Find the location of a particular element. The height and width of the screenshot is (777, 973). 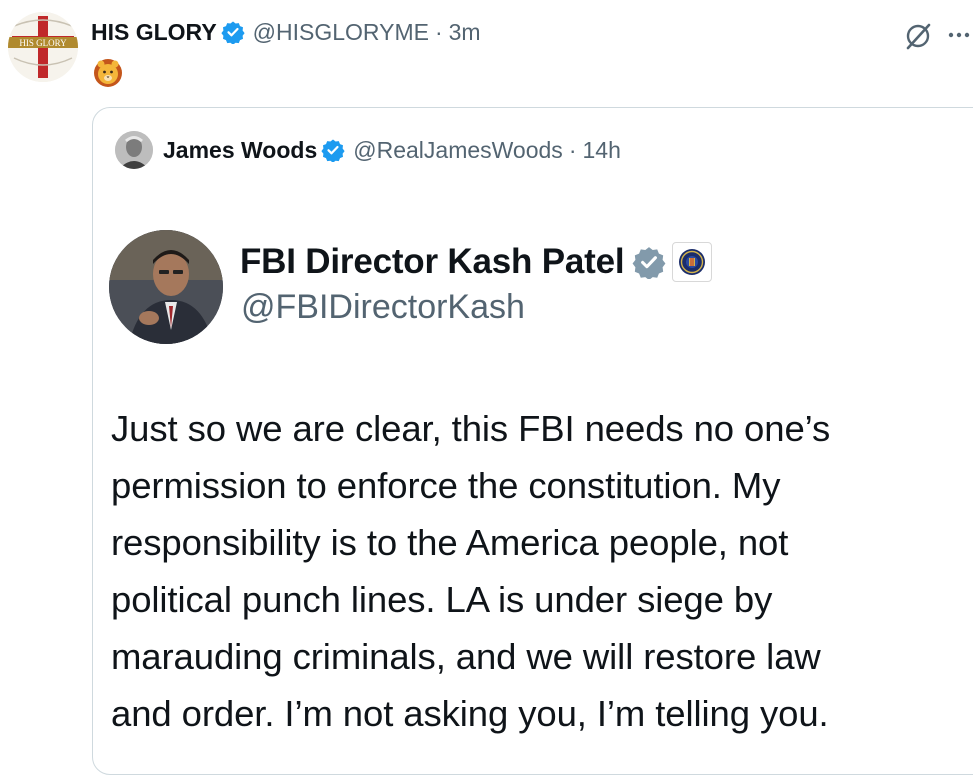

quote-header: James Woods @RealJamesWoods · 14h is located at coordinates (368, 150).